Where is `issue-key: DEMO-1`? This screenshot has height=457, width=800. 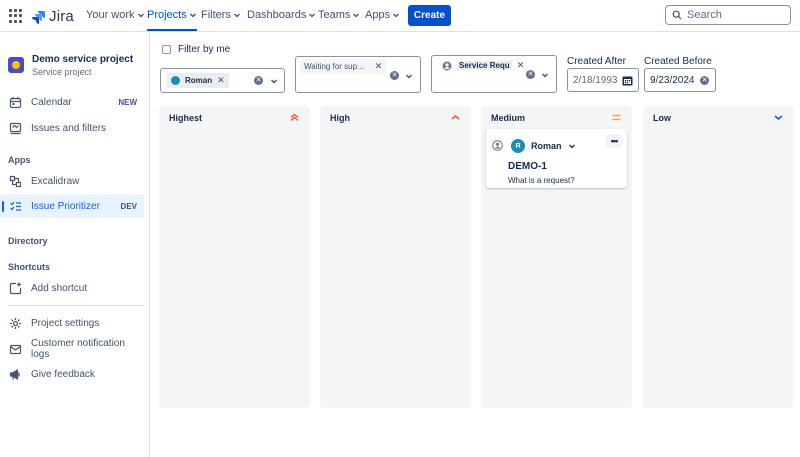
issue-key: DEMO-1 is located at coordinates (527, 166).